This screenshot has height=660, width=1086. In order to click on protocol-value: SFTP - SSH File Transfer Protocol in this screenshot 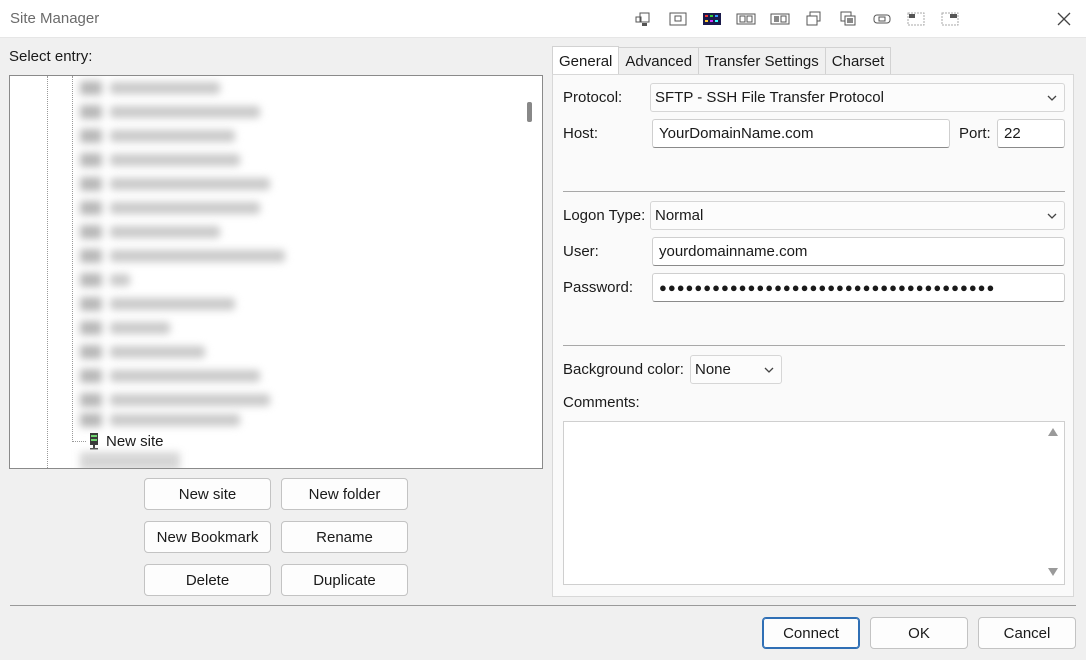, I will do `click(769, 97)`.